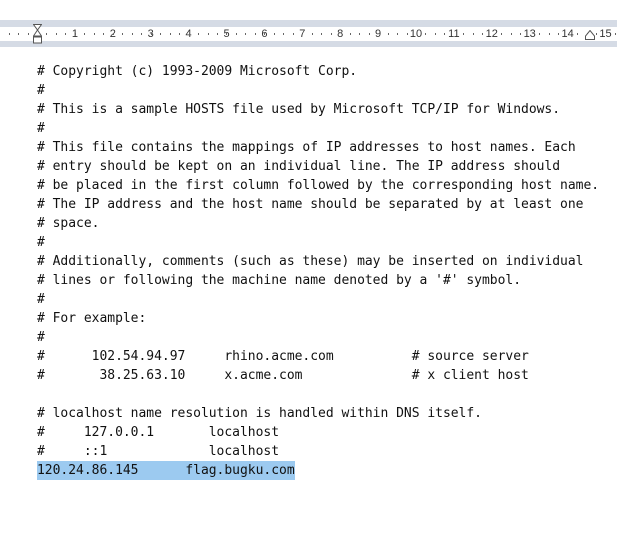  What do you see at coordinates (590, 35) in the screenshot?
I see `right-indent-marker-icon` at bounding box center [590, 35].